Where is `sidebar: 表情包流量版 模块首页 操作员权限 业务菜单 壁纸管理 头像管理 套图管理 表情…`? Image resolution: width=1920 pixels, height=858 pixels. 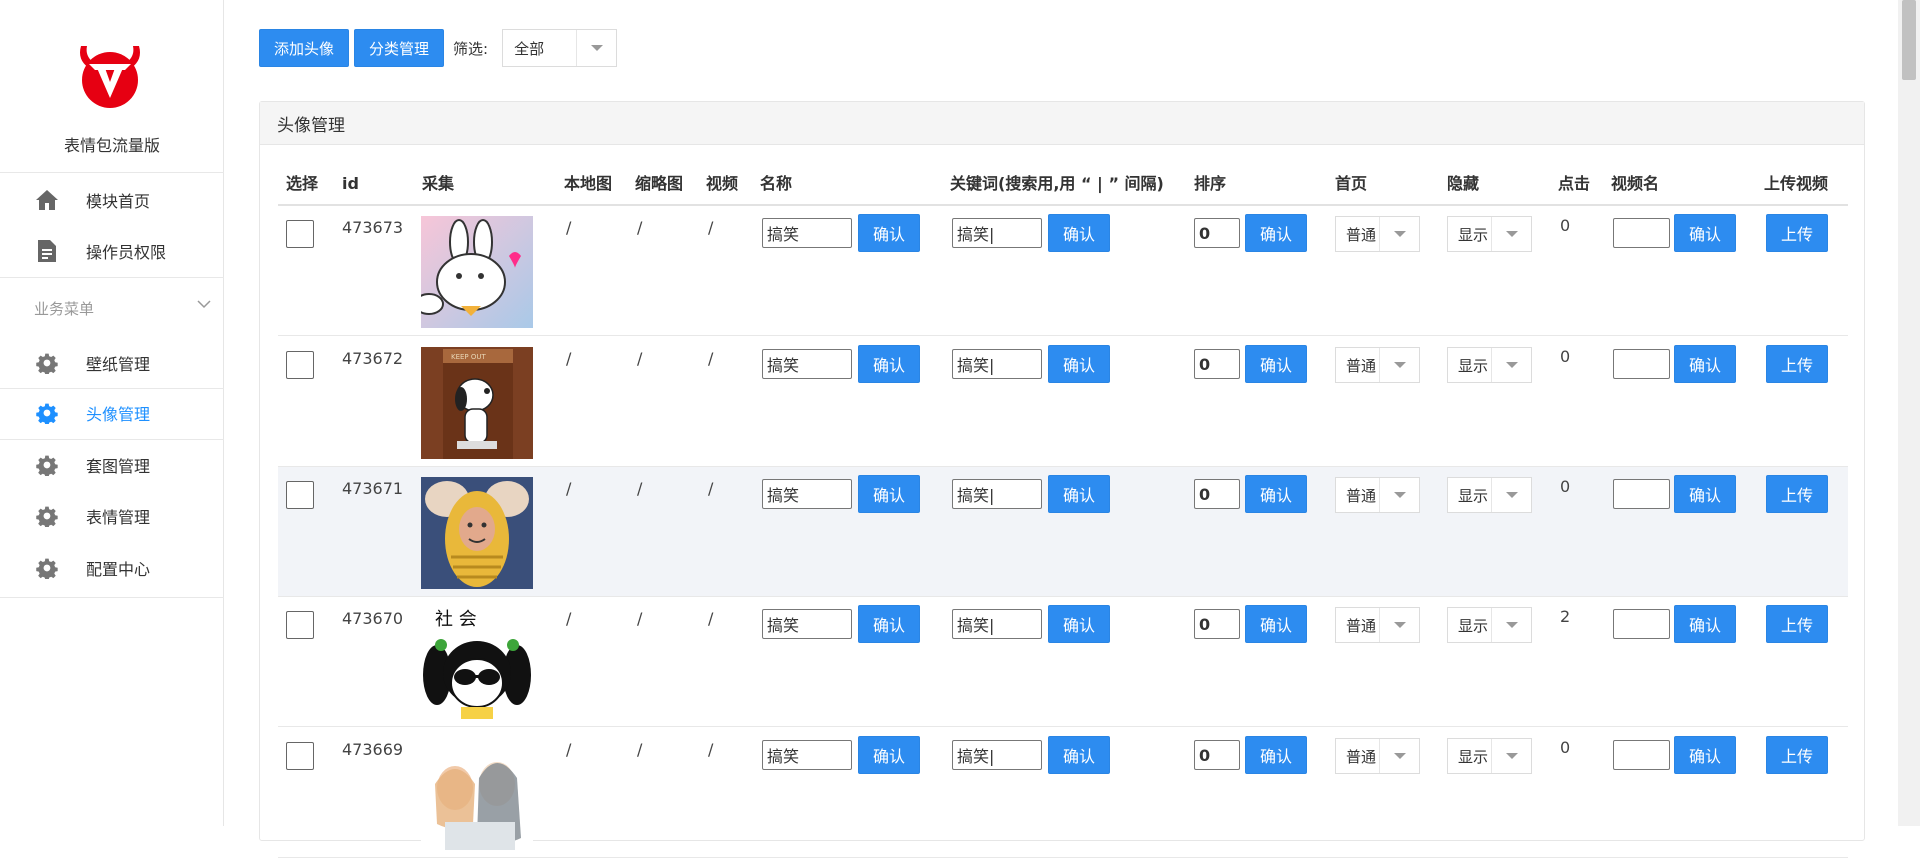
sidebar: 表情包流量版 模块首页 操作员权限 业务菜单 壁纸管理 头像管理 套图管理 表情… is located at coordinates (112, 413).